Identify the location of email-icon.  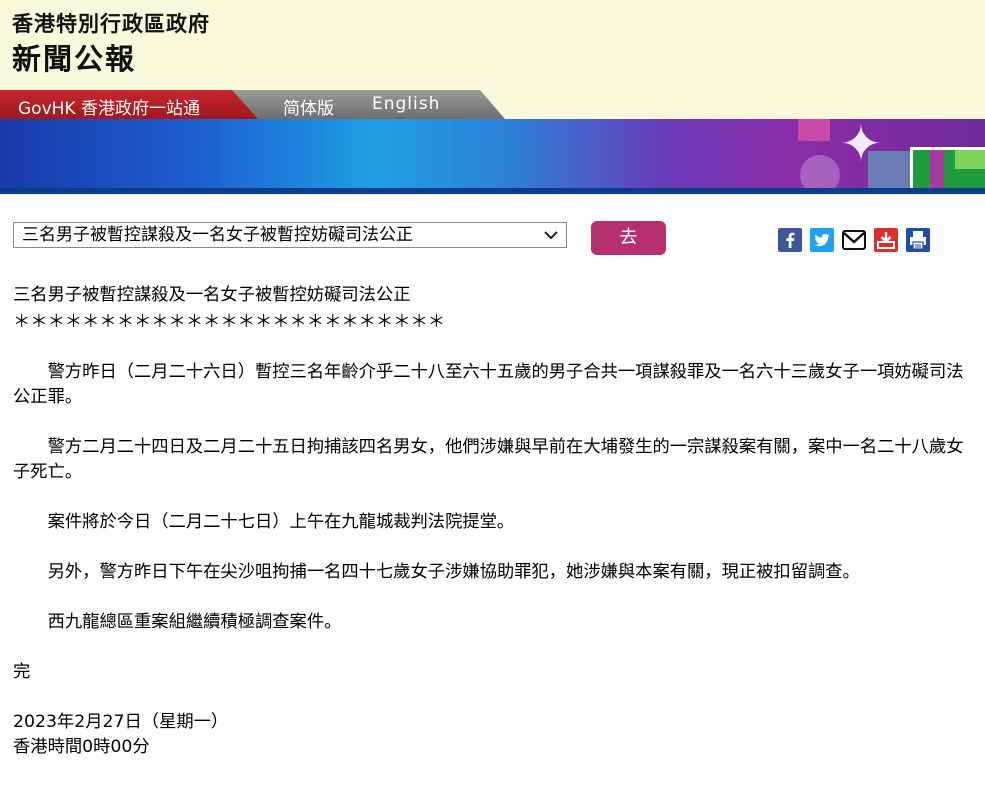
(854, 240).